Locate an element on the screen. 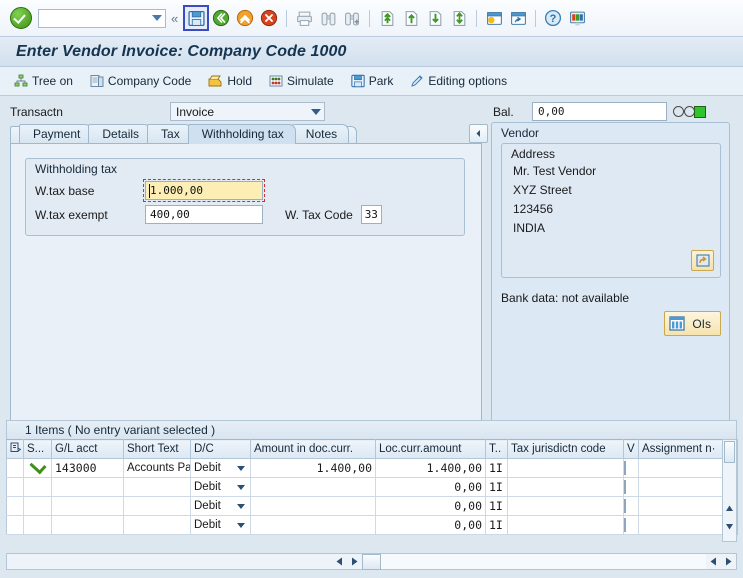 This screenshot has height=578, width=743. hscroll-thumb is located at coordinates (371, 561).